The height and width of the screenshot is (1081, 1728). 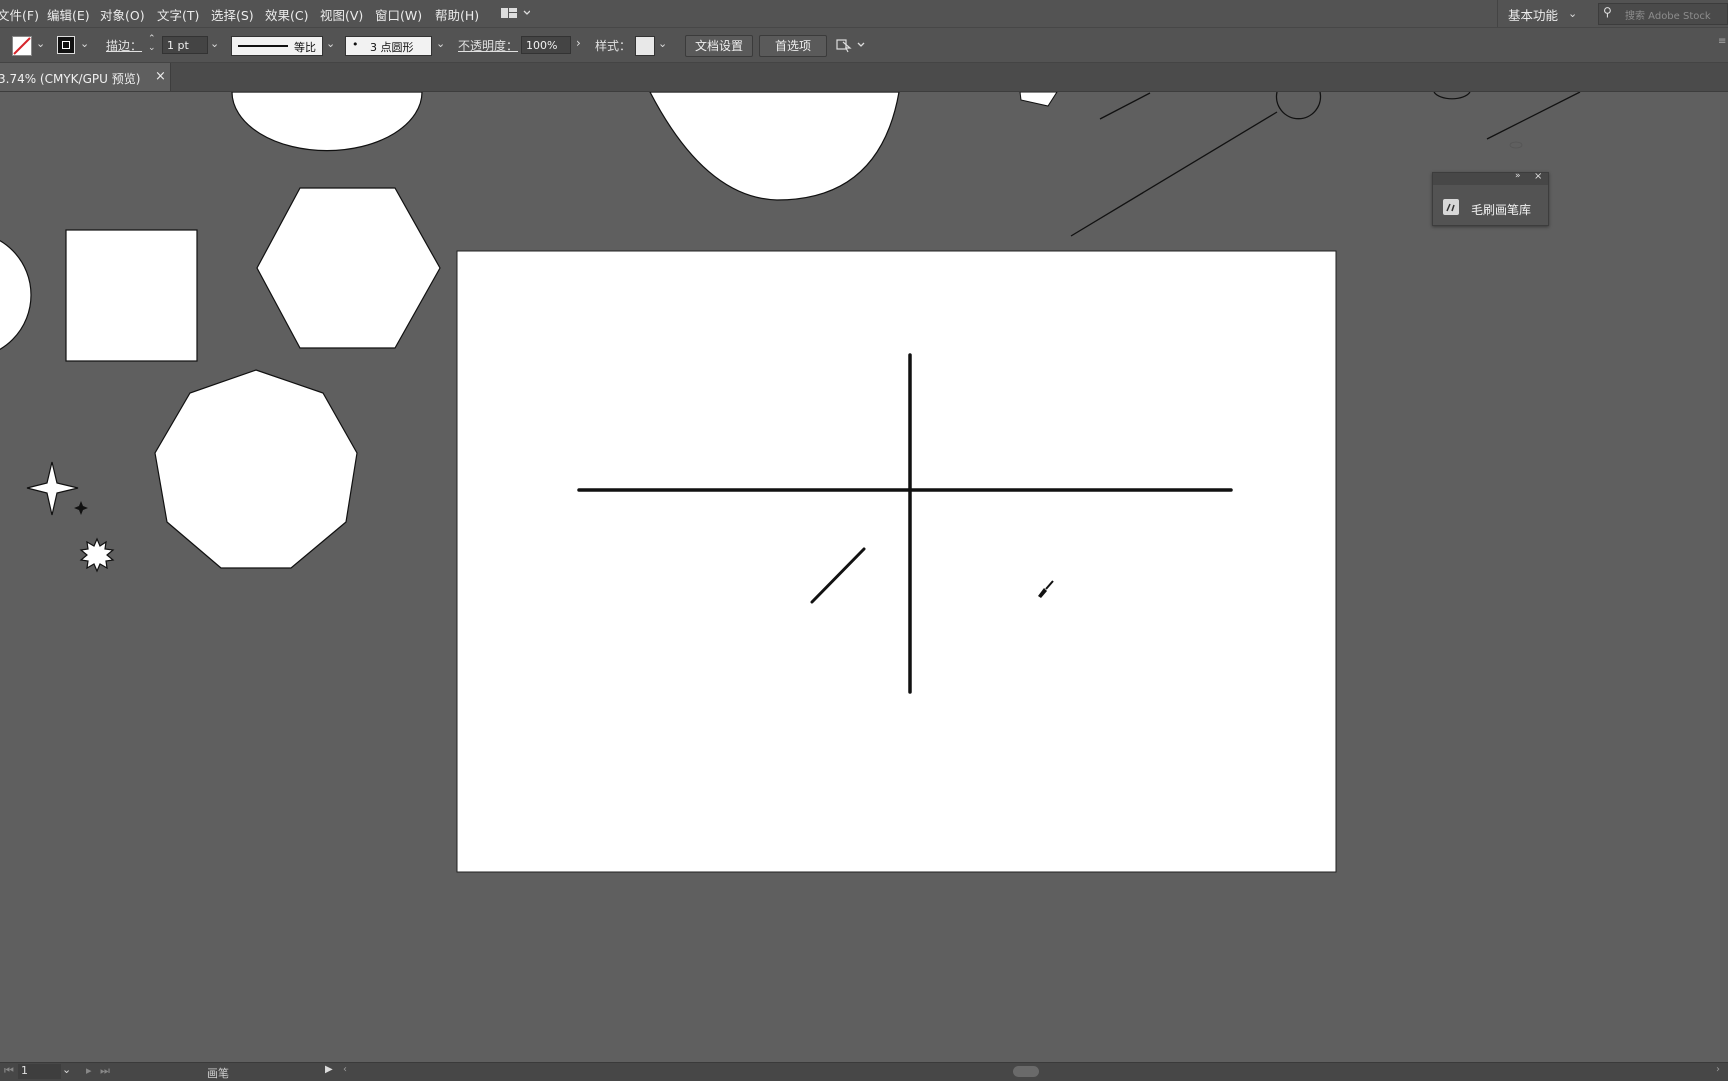 I want to click on star-shape, so click(x=52, y=488).